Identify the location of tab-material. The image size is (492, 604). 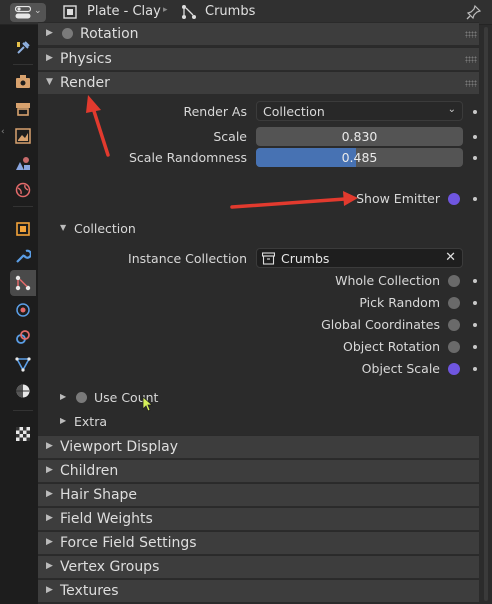
(23, 391).